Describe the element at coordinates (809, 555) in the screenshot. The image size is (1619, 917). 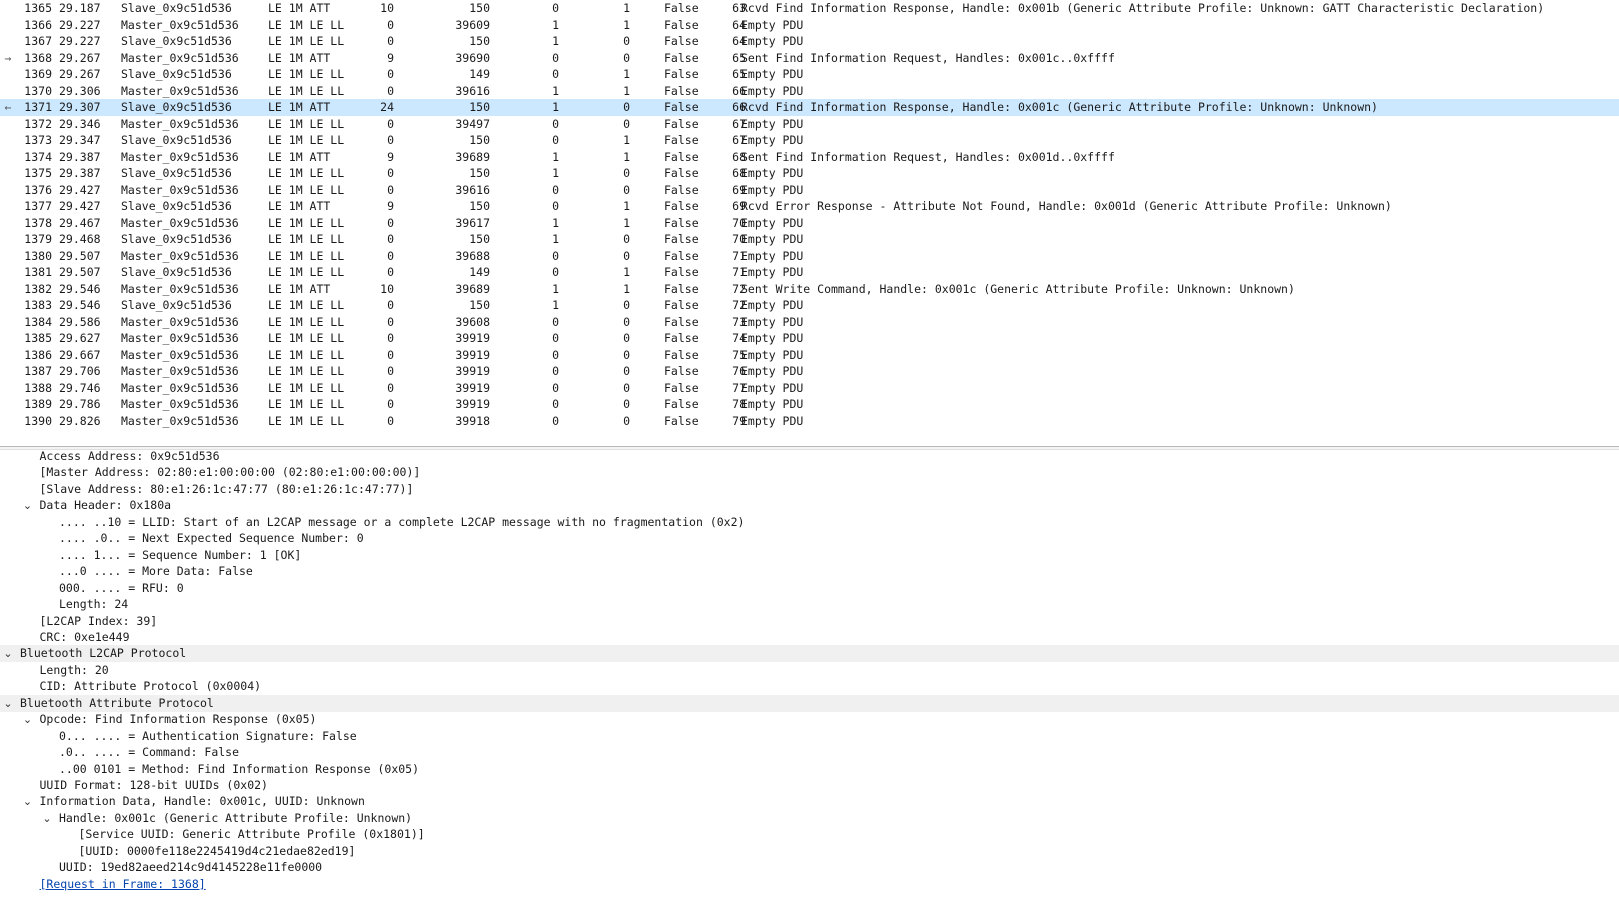
I see `tree-item: .... 1... = Sequence Number: 1 [OK]` at that location.